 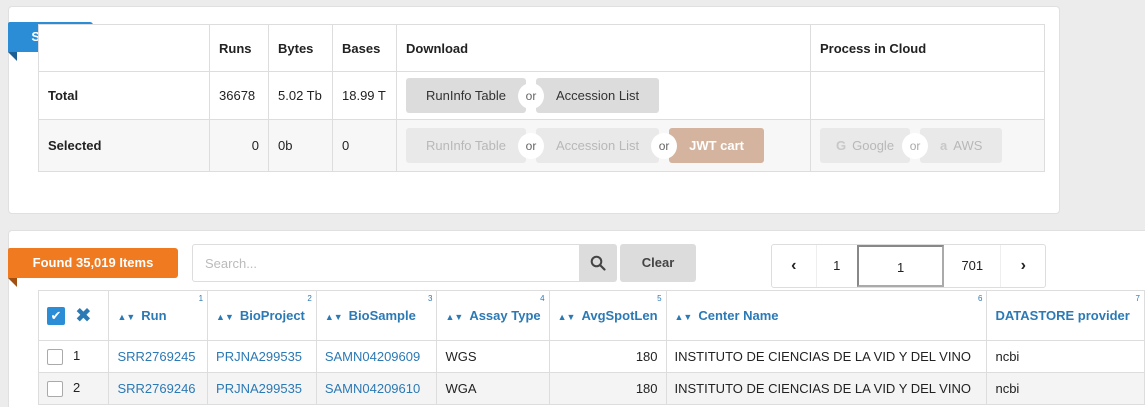 What do you see at coordinates (364, 95) in the screenshot?
I see `total-bases: 18.99 T` at bounding box center [364, 95].